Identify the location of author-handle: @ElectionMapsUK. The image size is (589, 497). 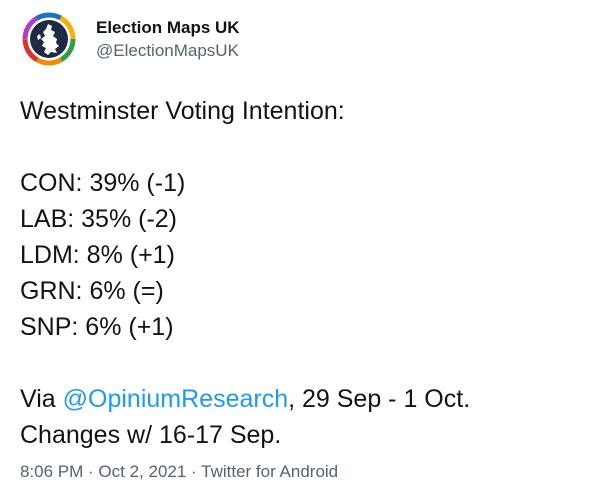
(168, 51).